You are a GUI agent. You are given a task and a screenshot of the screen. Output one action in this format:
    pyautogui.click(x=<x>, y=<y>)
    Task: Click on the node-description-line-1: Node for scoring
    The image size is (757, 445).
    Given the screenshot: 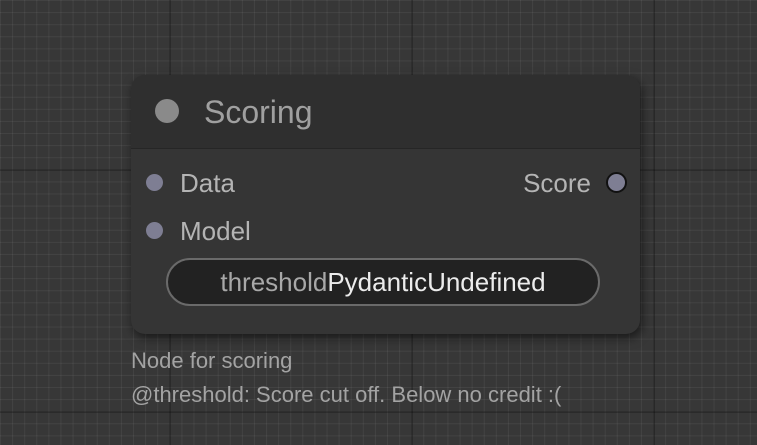 What is the action you would take?
    pyautogui.click(x=212, y=360)
    